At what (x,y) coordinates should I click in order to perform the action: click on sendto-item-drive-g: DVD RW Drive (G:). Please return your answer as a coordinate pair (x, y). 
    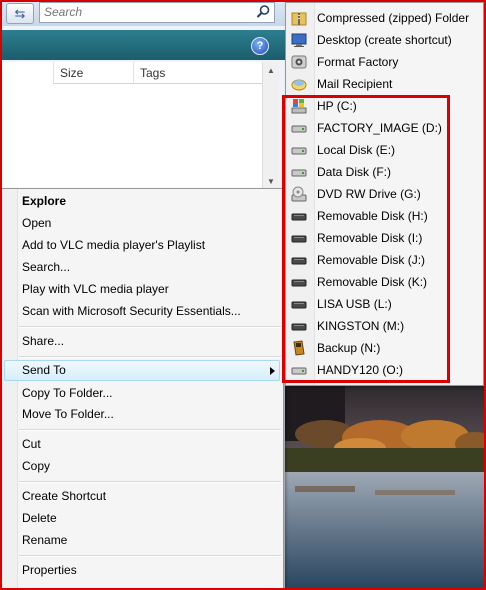
    Looking at the image, I should click on (384, 194).